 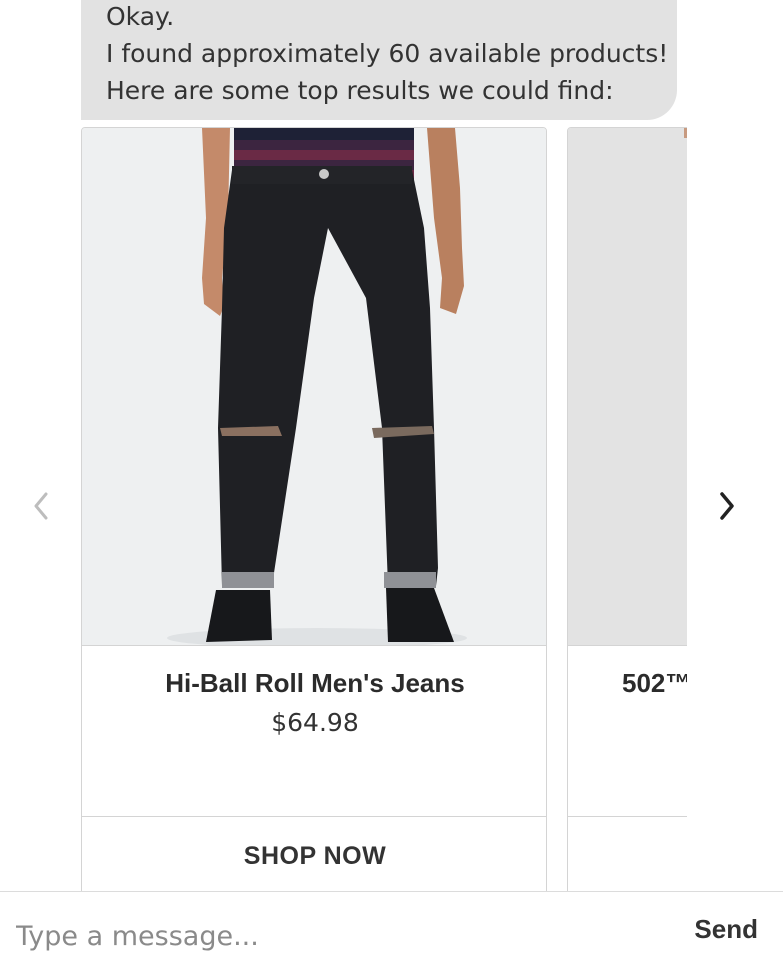 I want to click on carousel-next-button, so click(x=727, y=506).